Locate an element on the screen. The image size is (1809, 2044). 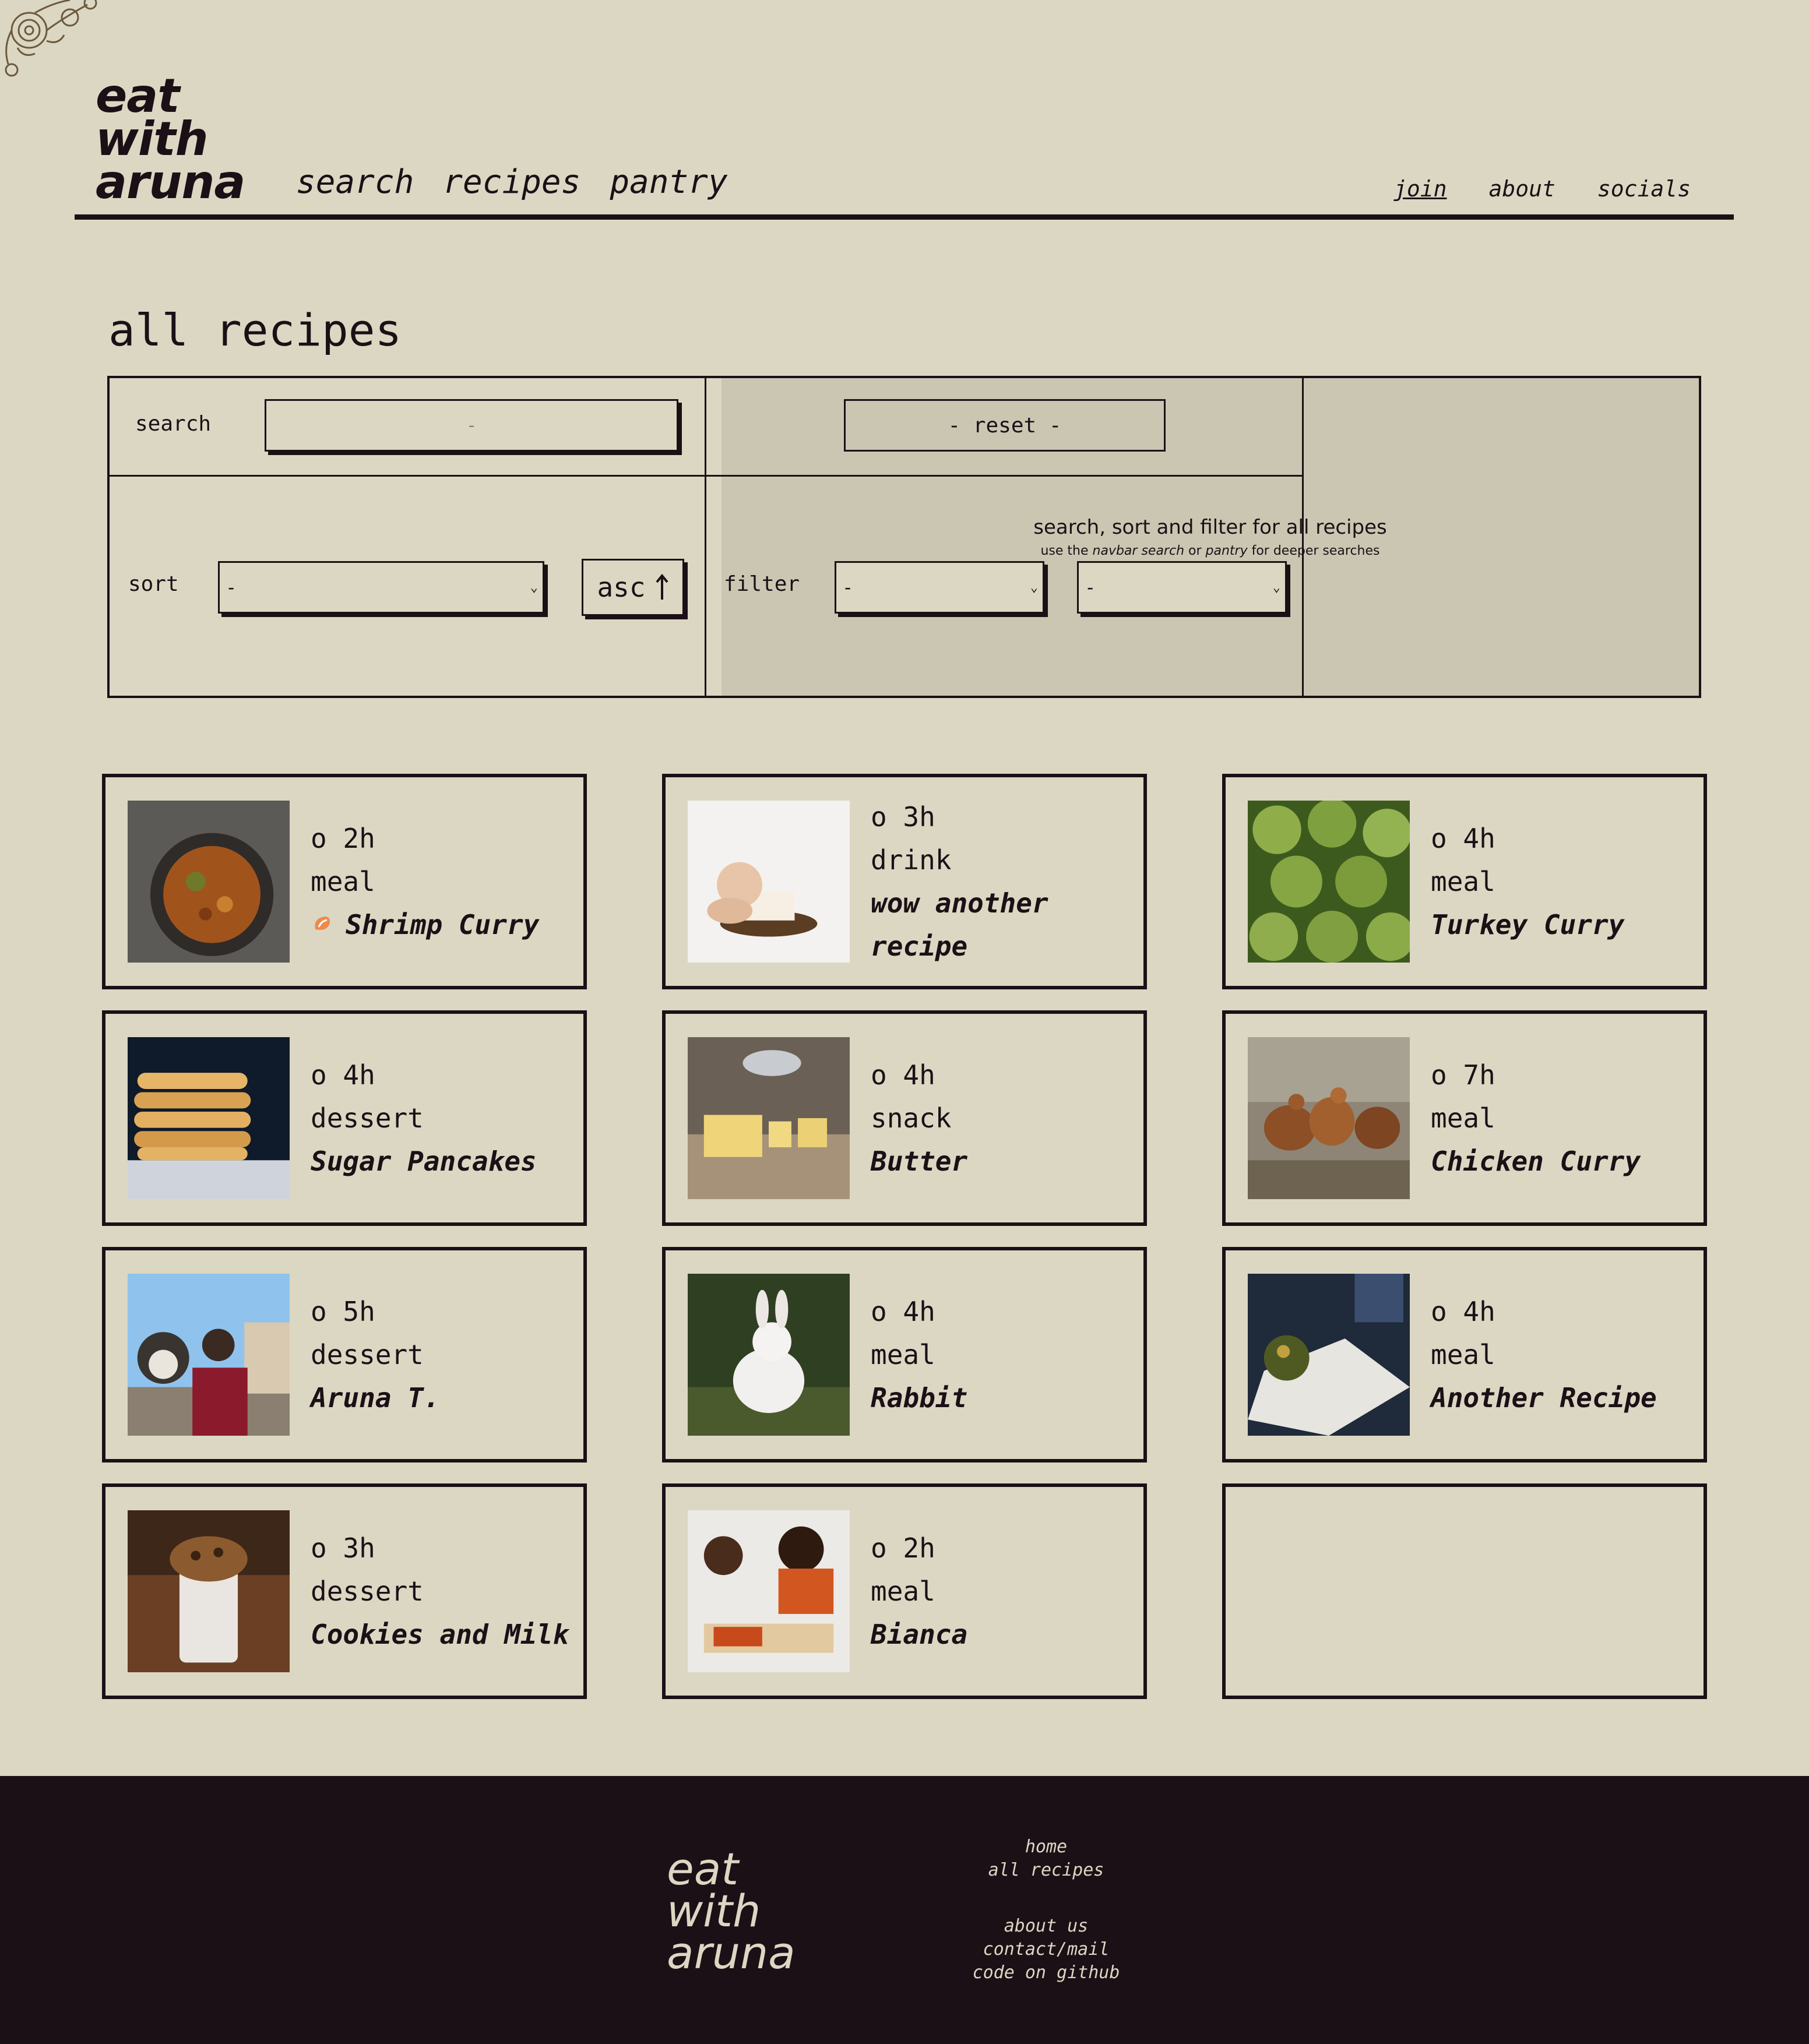
filter-label: filter is located at coordinates (762, 584).